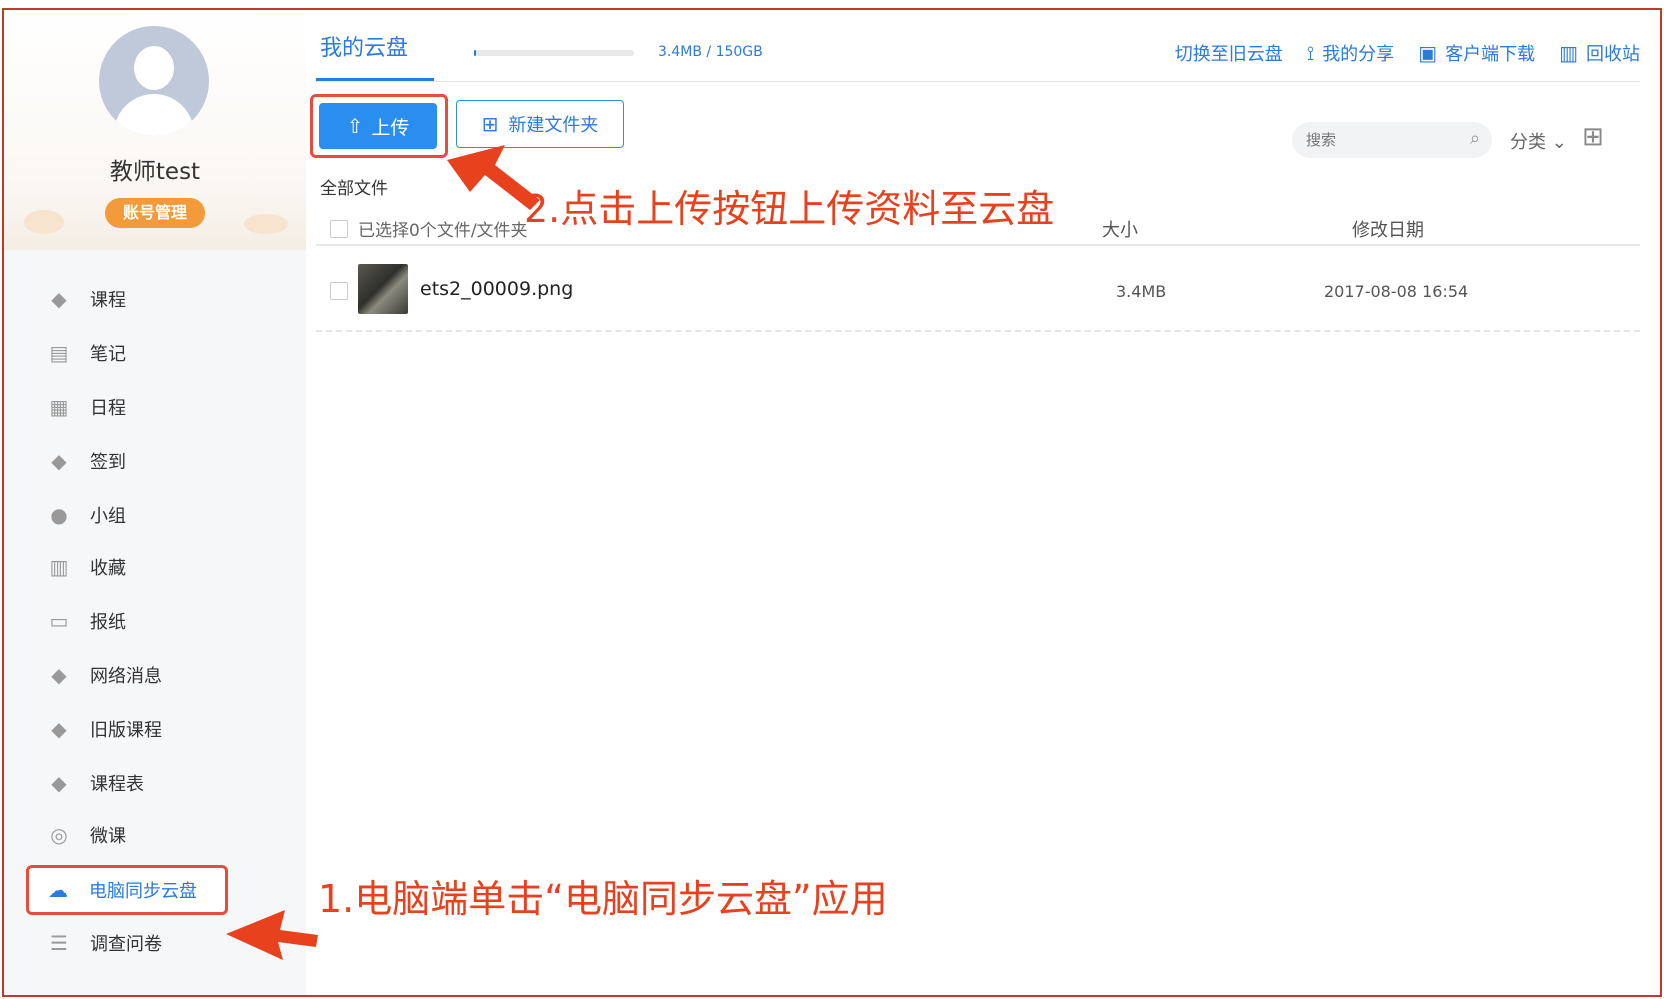 The image size is (1664, 999). I want to click on search-box: ⌕, so click(1392, 140).